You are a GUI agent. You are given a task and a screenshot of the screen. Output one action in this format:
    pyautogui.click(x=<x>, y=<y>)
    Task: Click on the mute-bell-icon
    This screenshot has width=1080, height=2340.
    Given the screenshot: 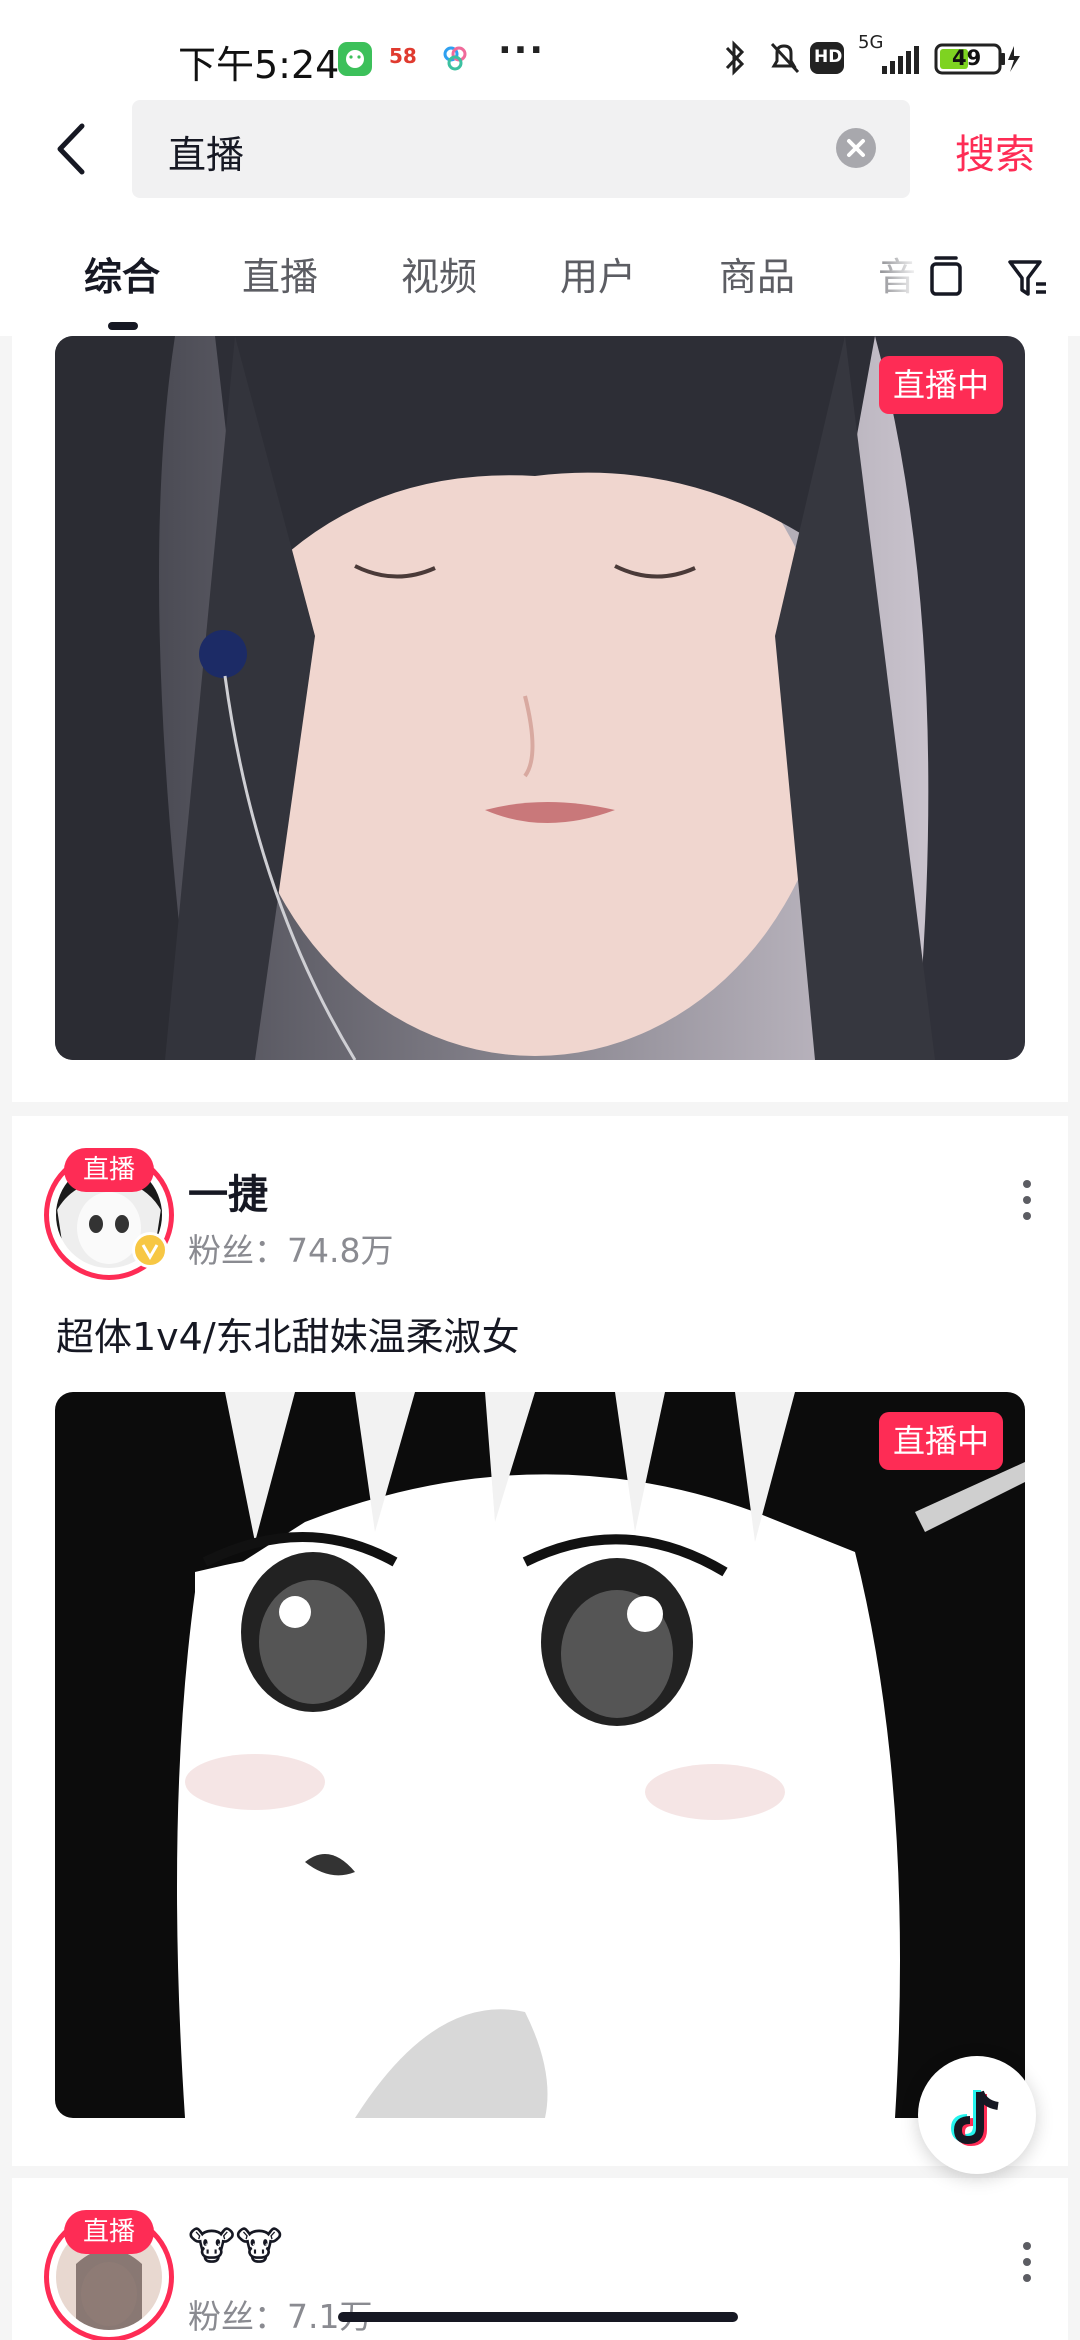 What is the action you would take?
    pyautogui.click(x=784, y=58)
    